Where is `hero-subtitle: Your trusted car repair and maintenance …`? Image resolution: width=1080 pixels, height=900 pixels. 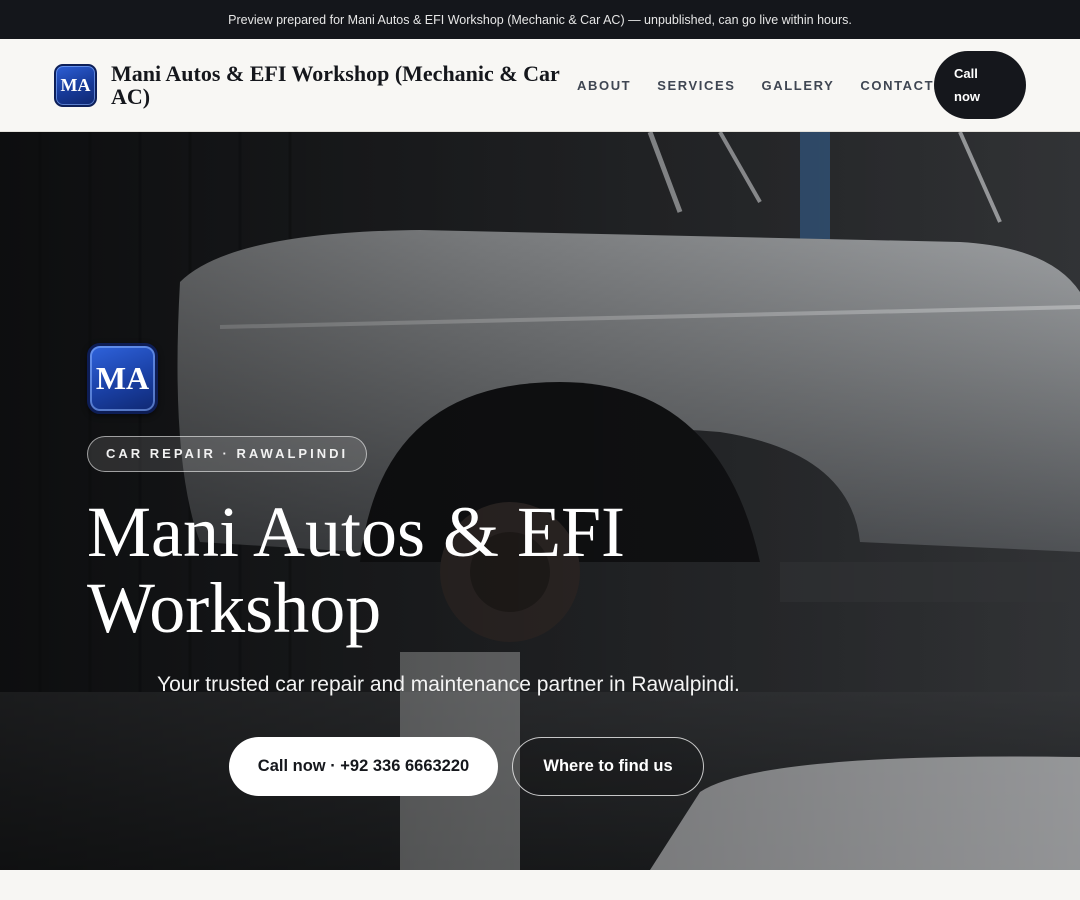 hero-subtitle: Your trusted car repair and maintenance … is located at coordinates (448, 684).